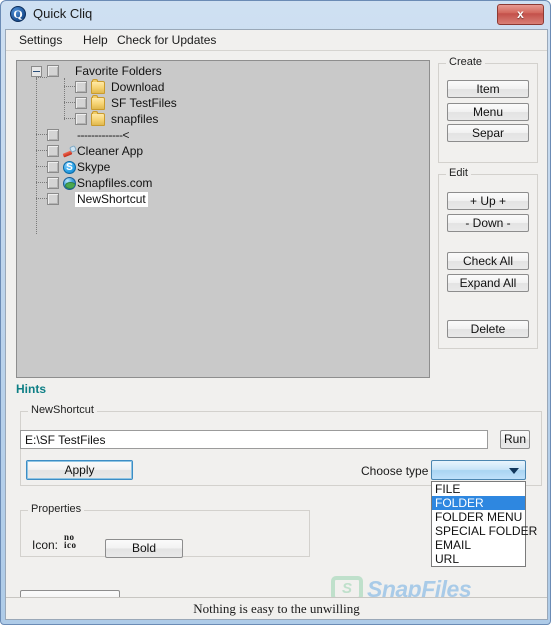 Image resolution: width=551 pixels, height=625 pixels. Describe the element at coordinates (223, 119) in the screenshot. I see `tree-row: snapfiles` at that location.